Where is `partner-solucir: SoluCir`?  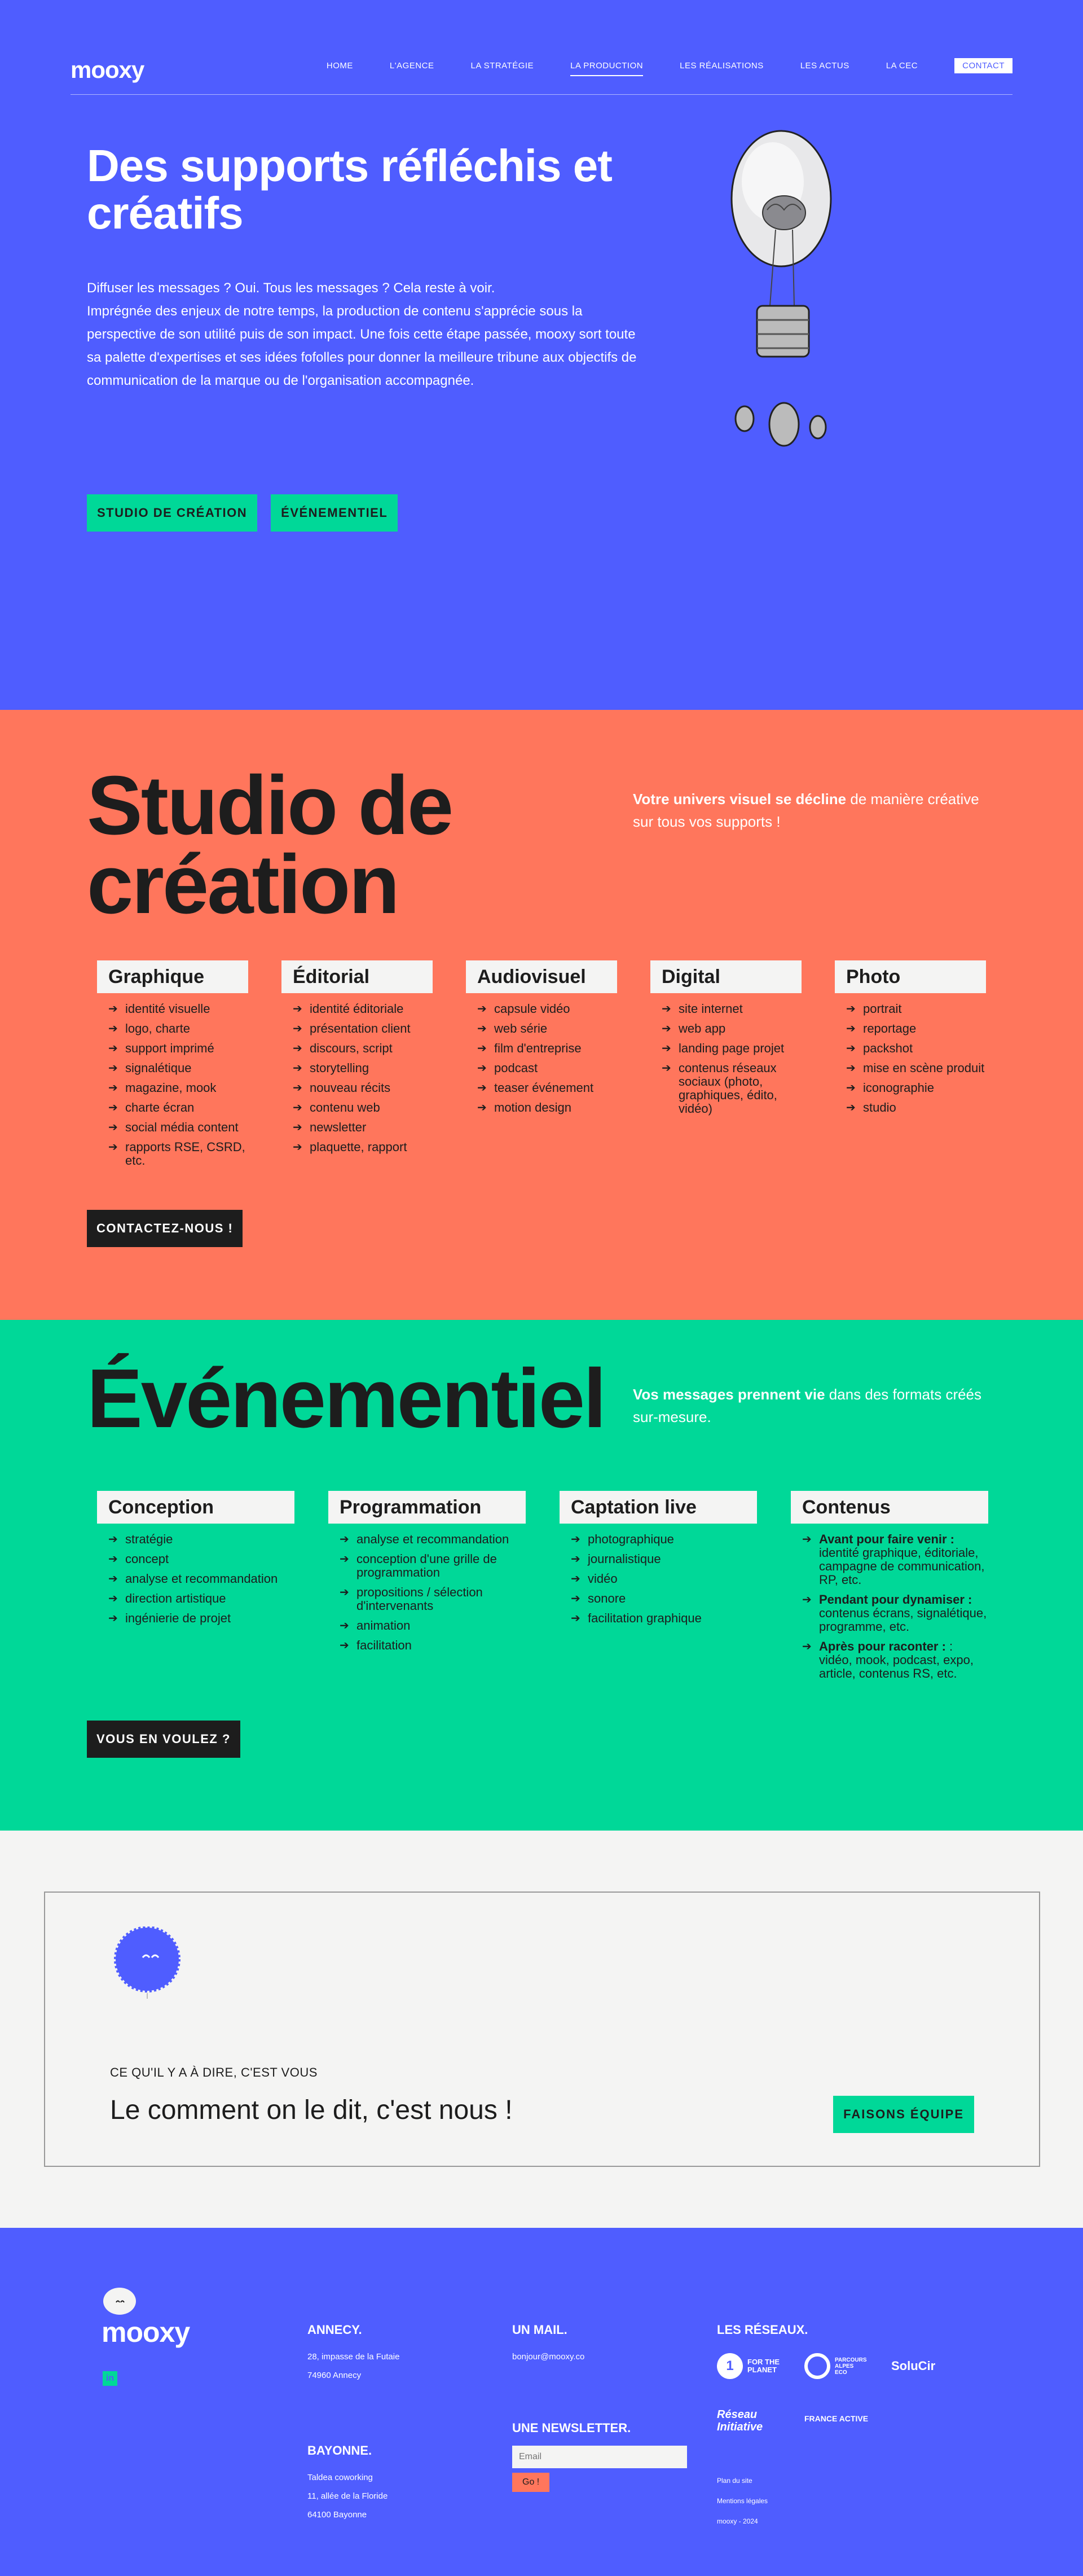
partner-solucir: SoluCir is located at coordinates (913, 2366).